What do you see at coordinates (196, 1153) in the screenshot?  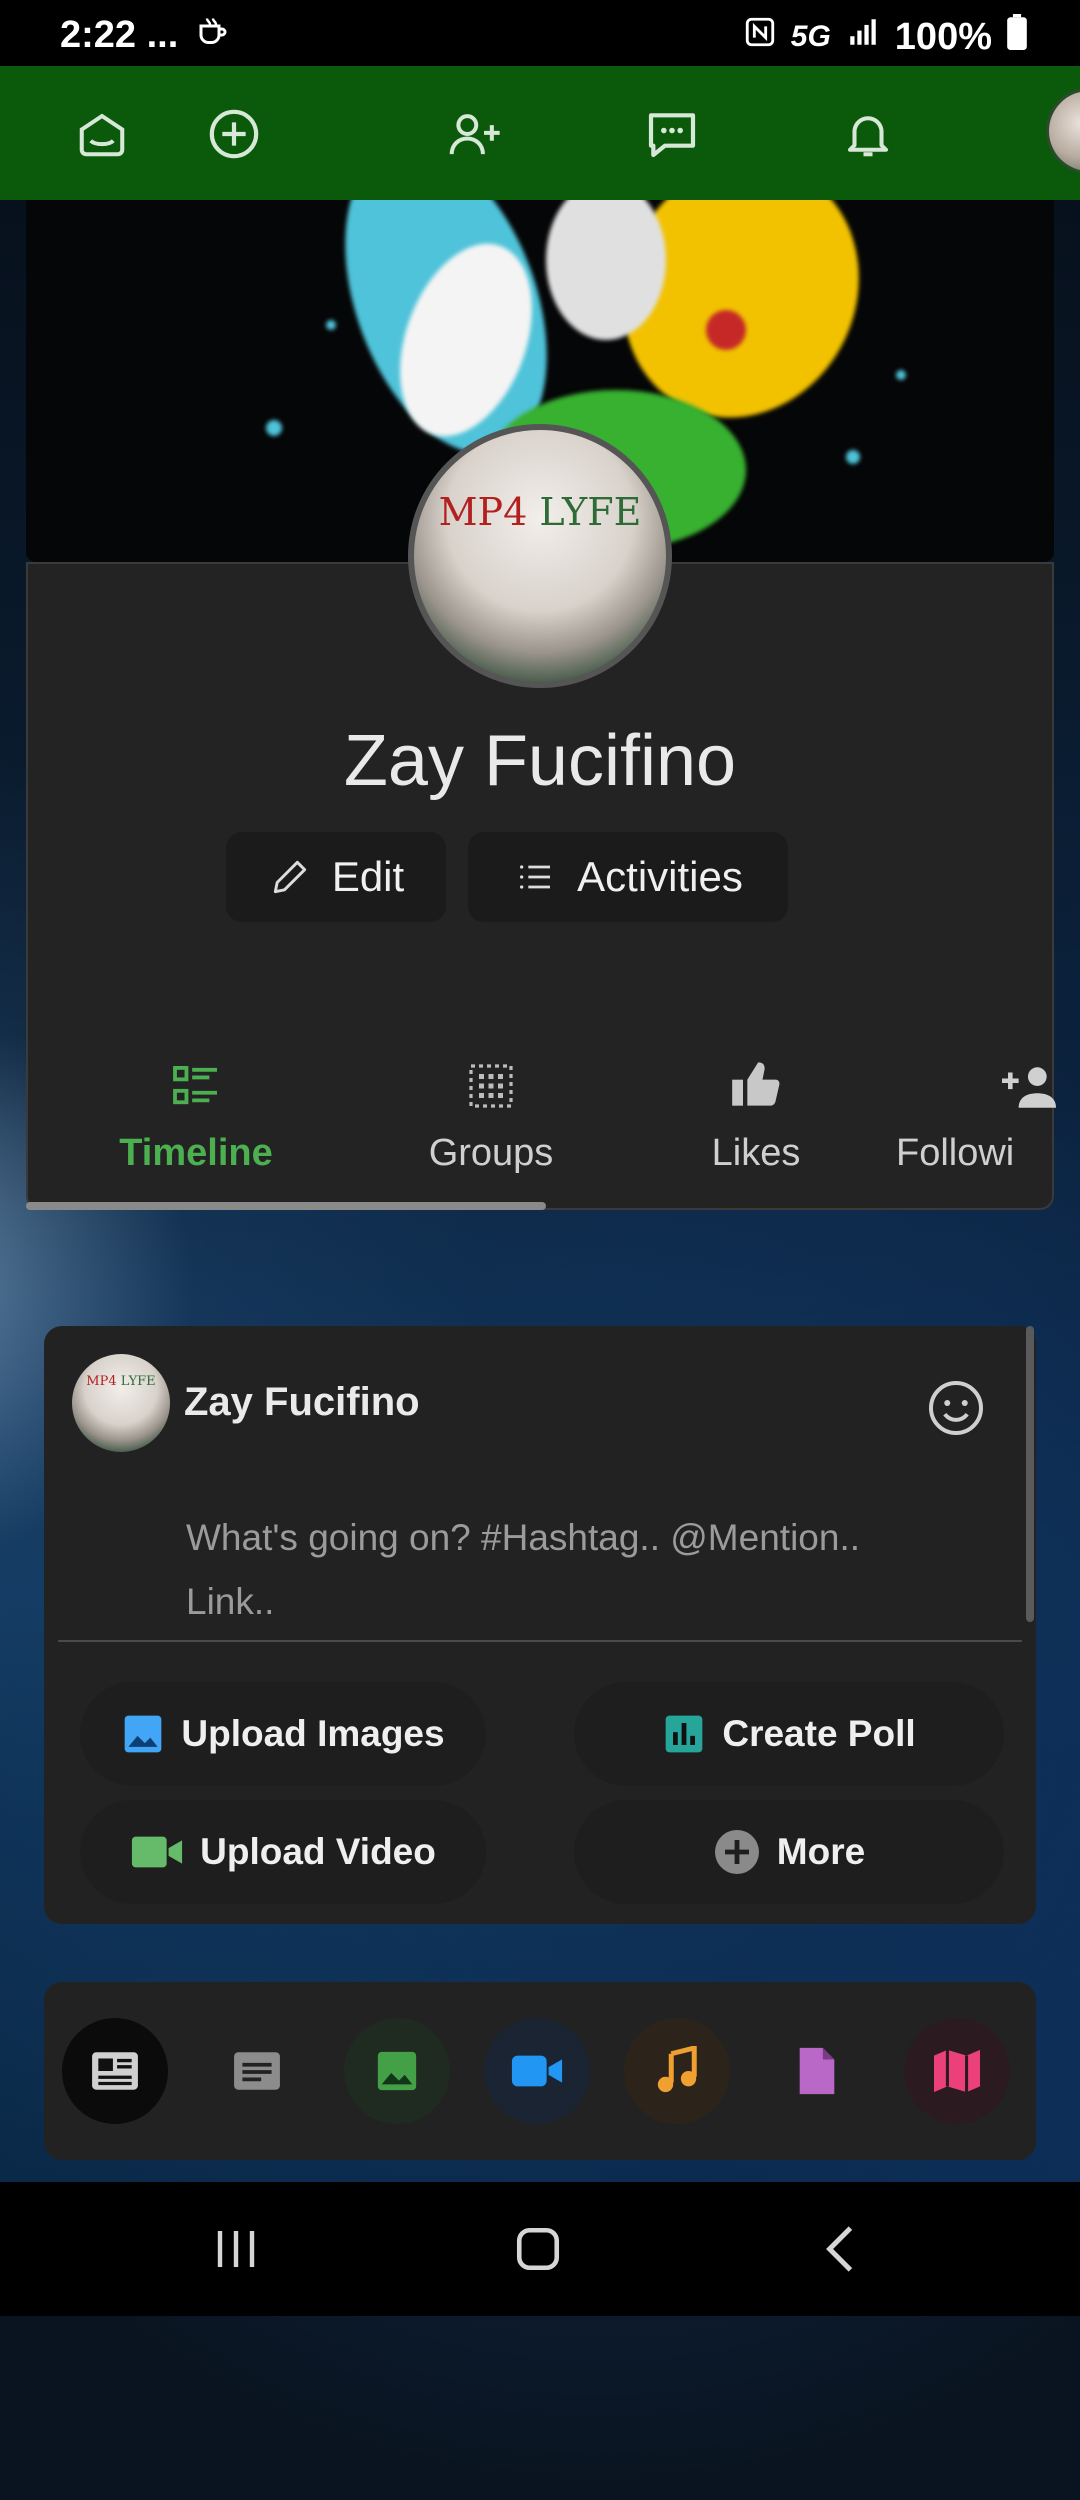 I see `tab-label: Timeline` at bounding box center [196, 1153].